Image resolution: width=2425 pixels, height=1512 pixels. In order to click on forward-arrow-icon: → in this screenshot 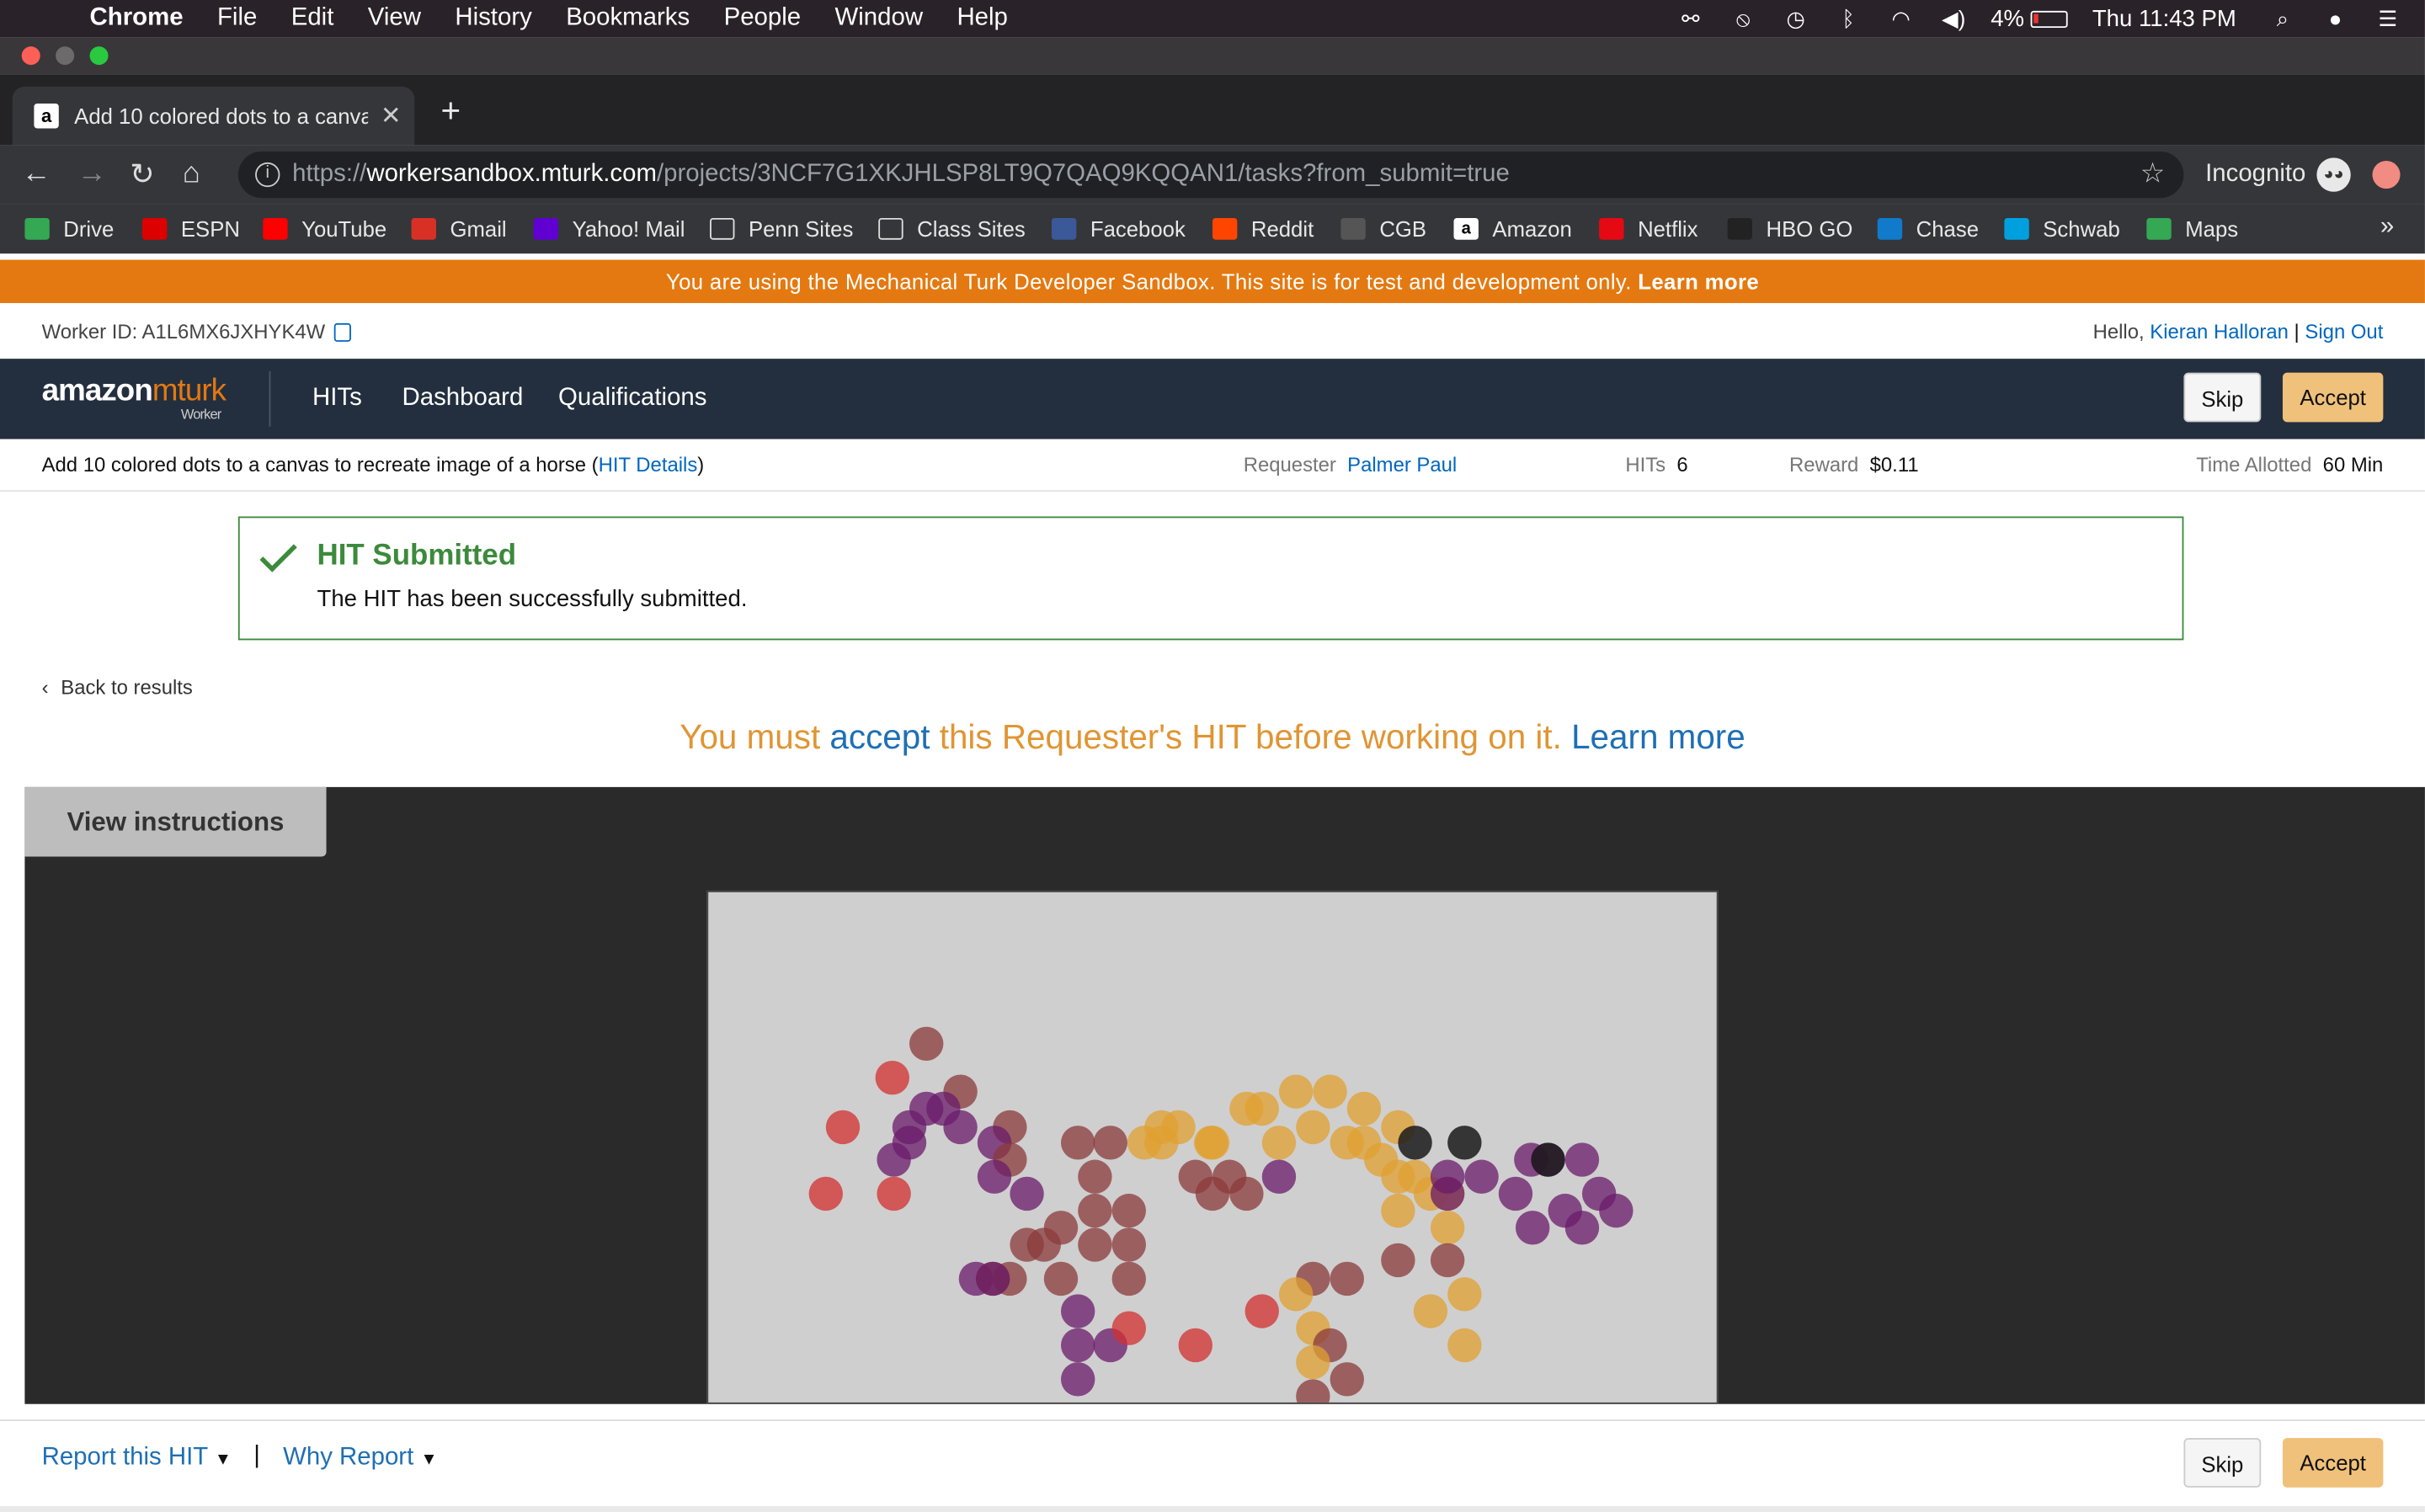, I will do `click(92, 174)`.